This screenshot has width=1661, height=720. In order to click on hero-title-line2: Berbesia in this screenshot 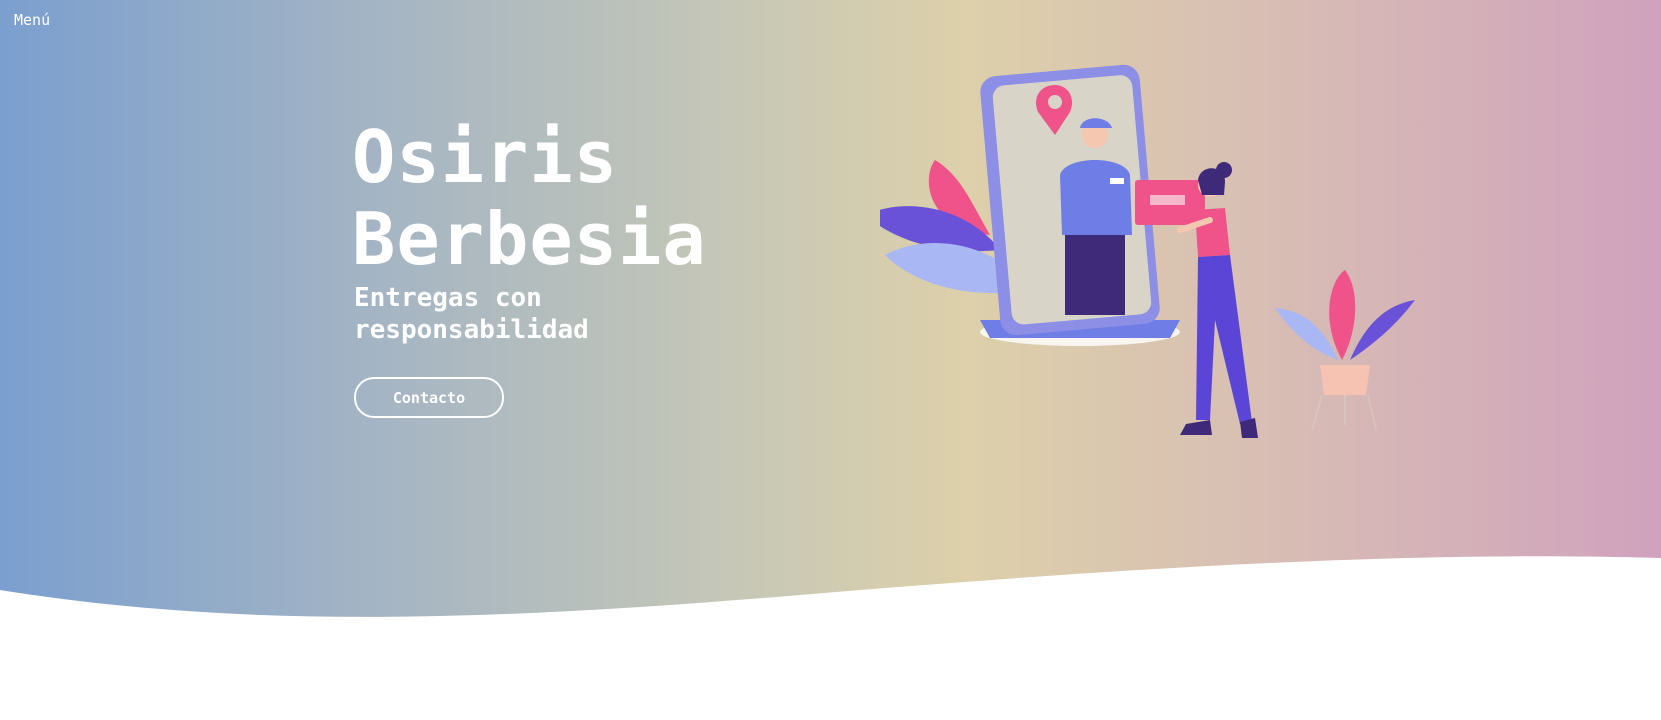, I will do `click(529, 239)`.